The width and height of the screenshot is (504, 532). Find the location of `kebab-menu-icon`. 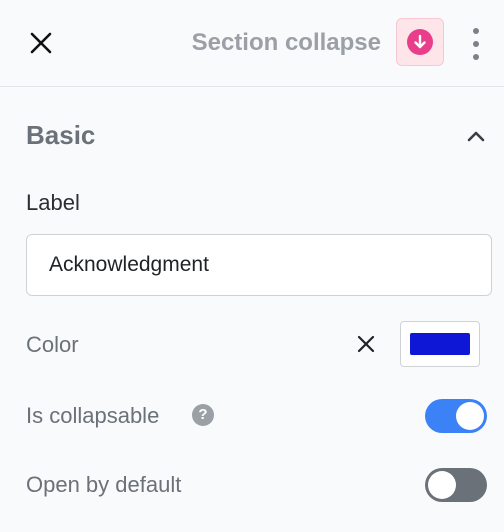

kebab-menu-icon is located at coordinates (476, 31).